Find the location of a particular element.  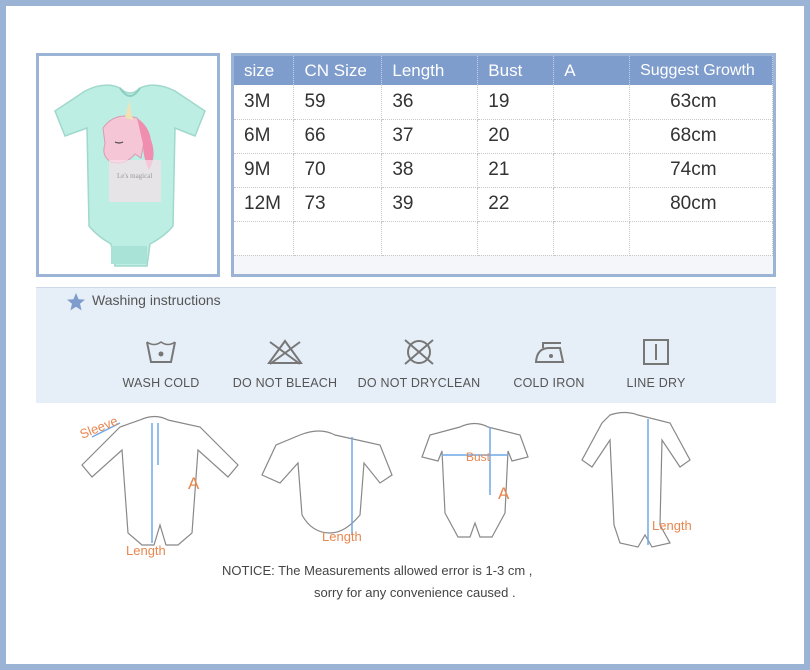

table-row is located at coordinates (503, 238).